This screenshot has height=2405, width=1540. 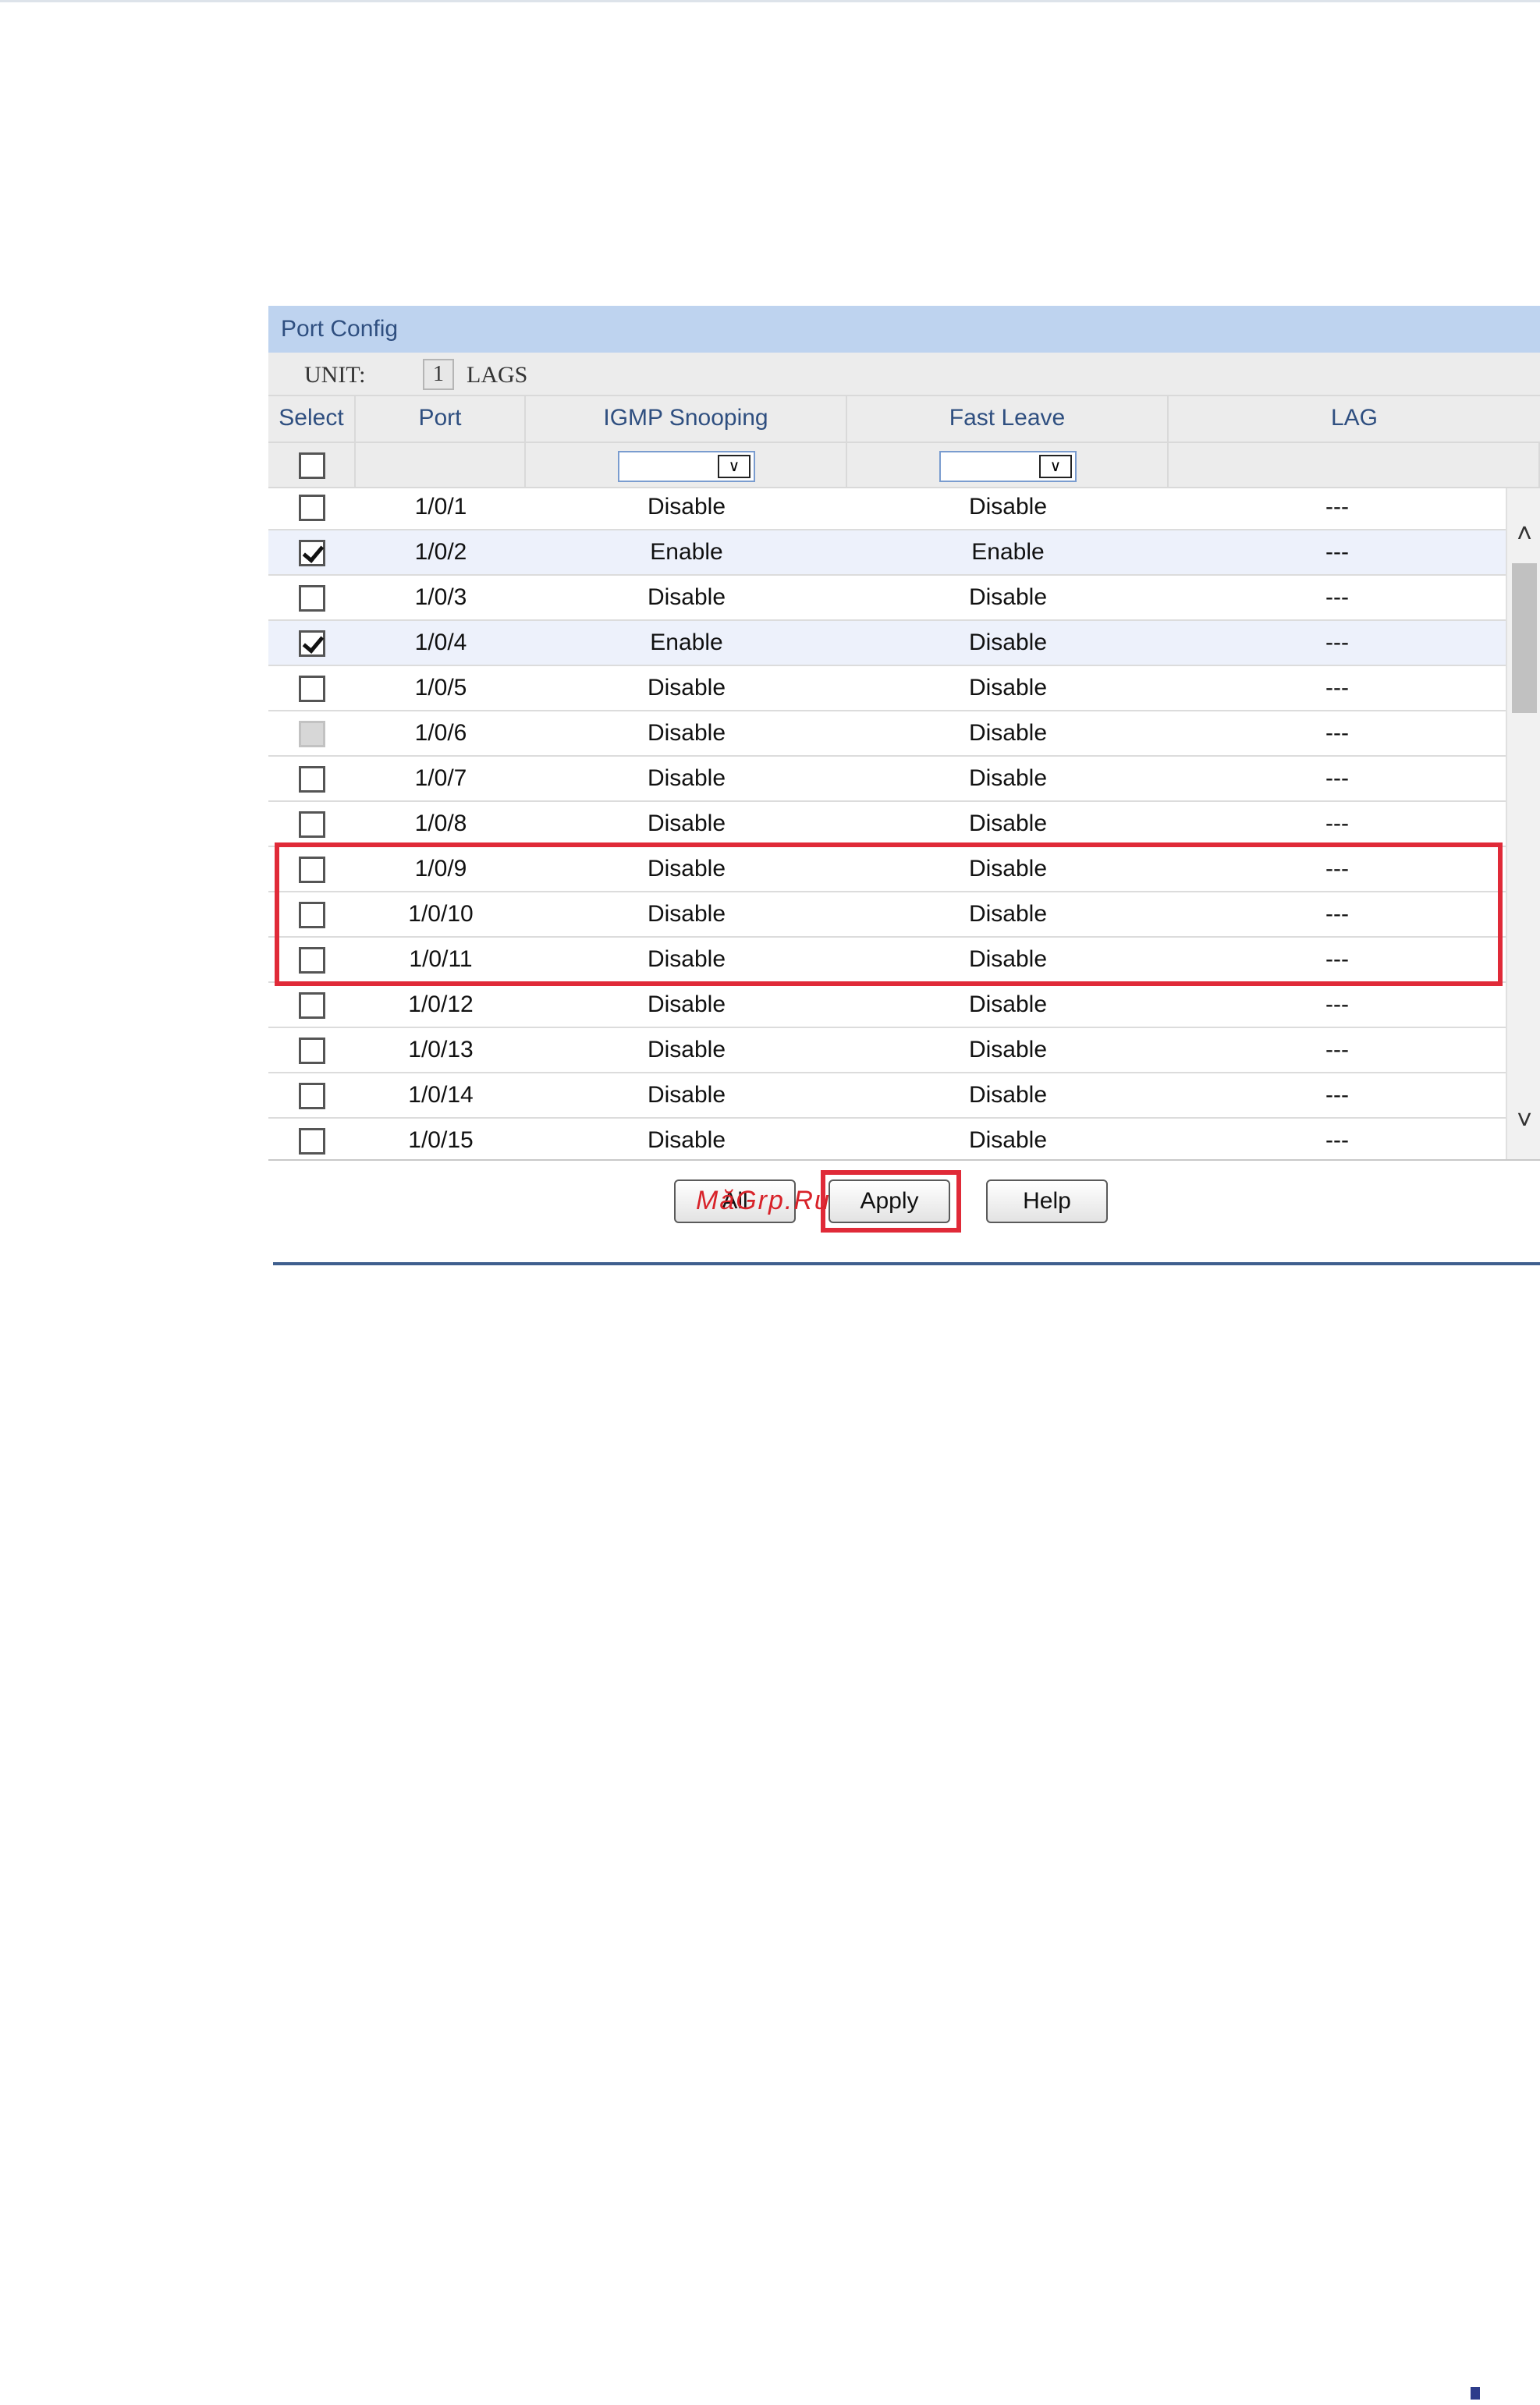 I want to click on cell-port: 1/0/14, so click(x=441, y=1095).